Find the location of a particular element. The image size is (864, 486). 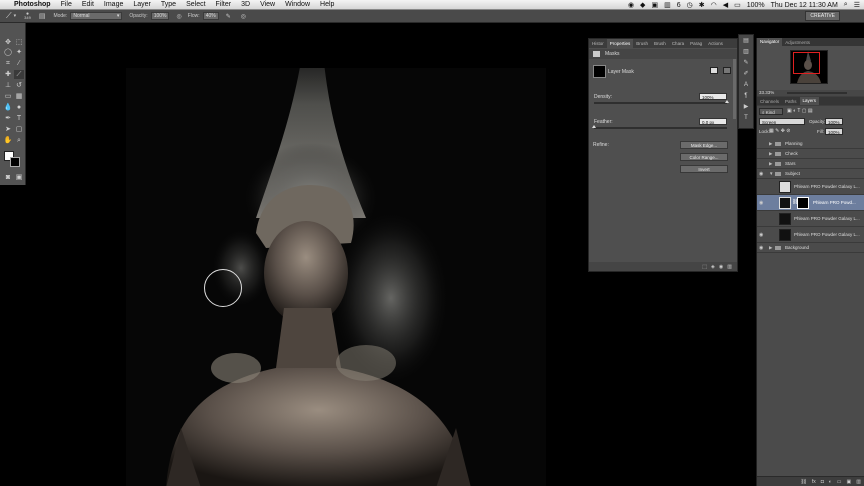

tab-navigator: Navigator is located at coordinates (770, 42).